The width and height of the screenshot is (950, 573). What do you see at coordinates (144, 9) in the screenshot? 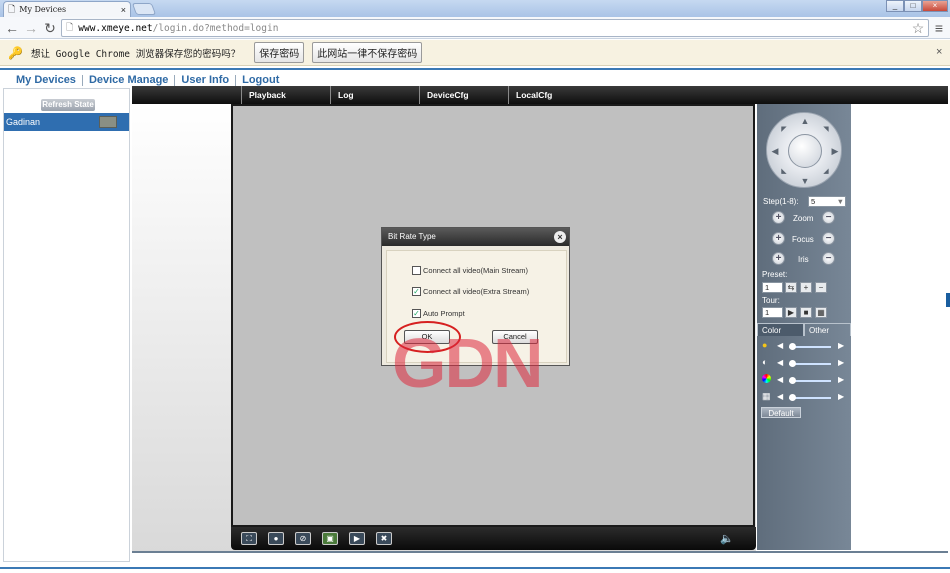
I see `new-tab-button` at bounding box center [144, 9].